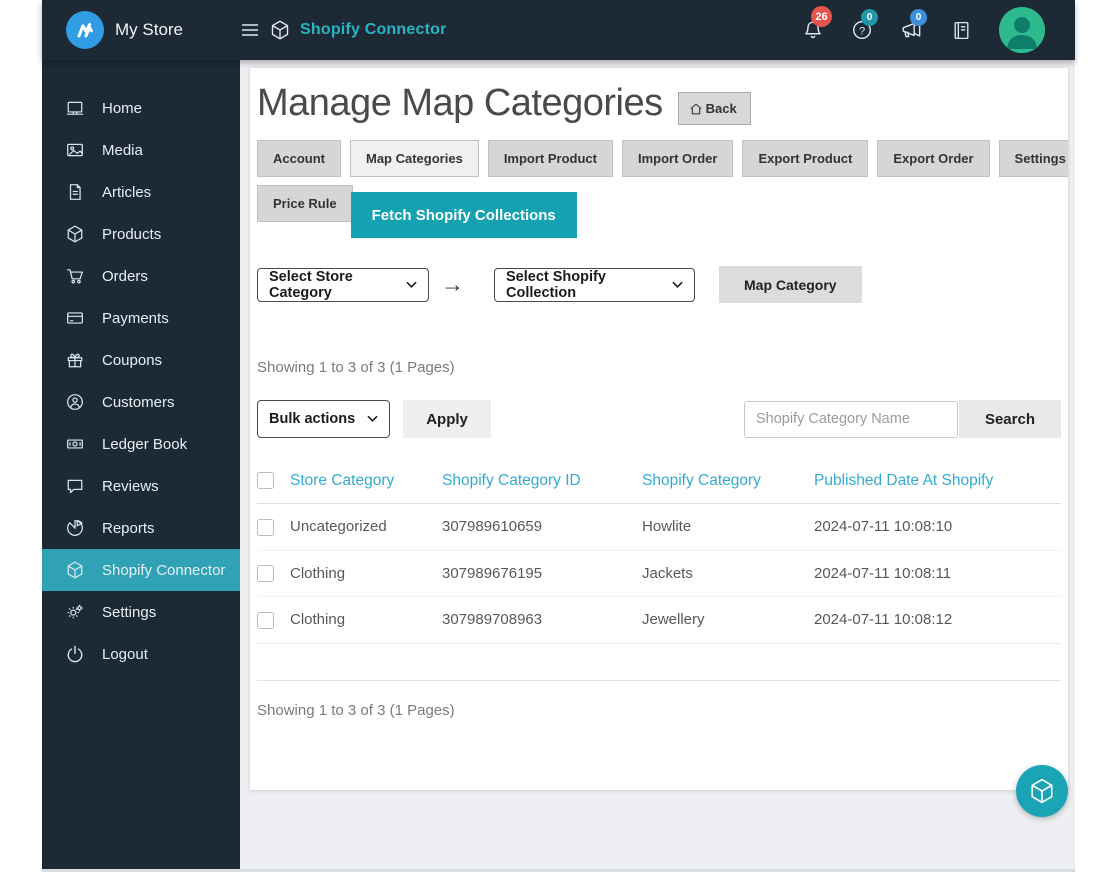 This screenshot has height=880, width=1120. What do you see at coordinates (1009, 419) in the screenshot?
I see `search-button: Search` at bounding box center [1009, 419].